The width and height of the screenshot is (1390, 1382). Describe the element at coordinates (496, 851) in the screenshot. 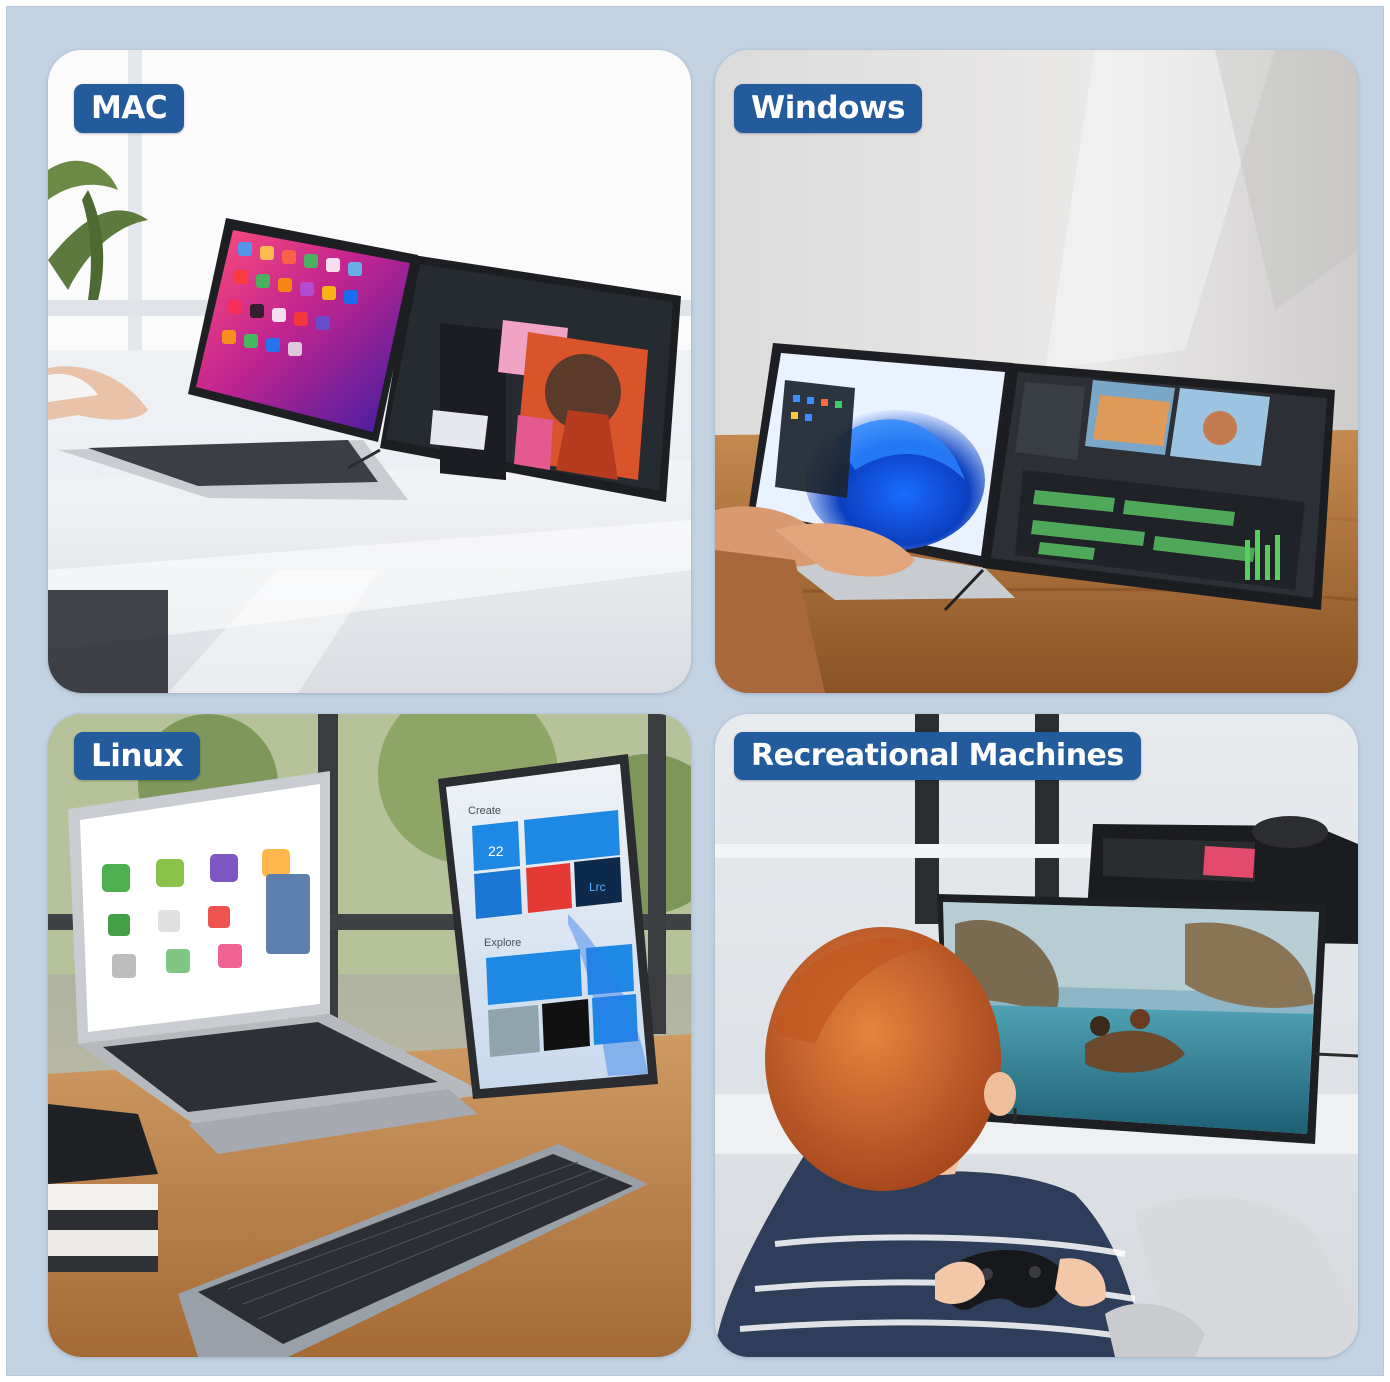

I see `tablet-date-text: 22` at that location.